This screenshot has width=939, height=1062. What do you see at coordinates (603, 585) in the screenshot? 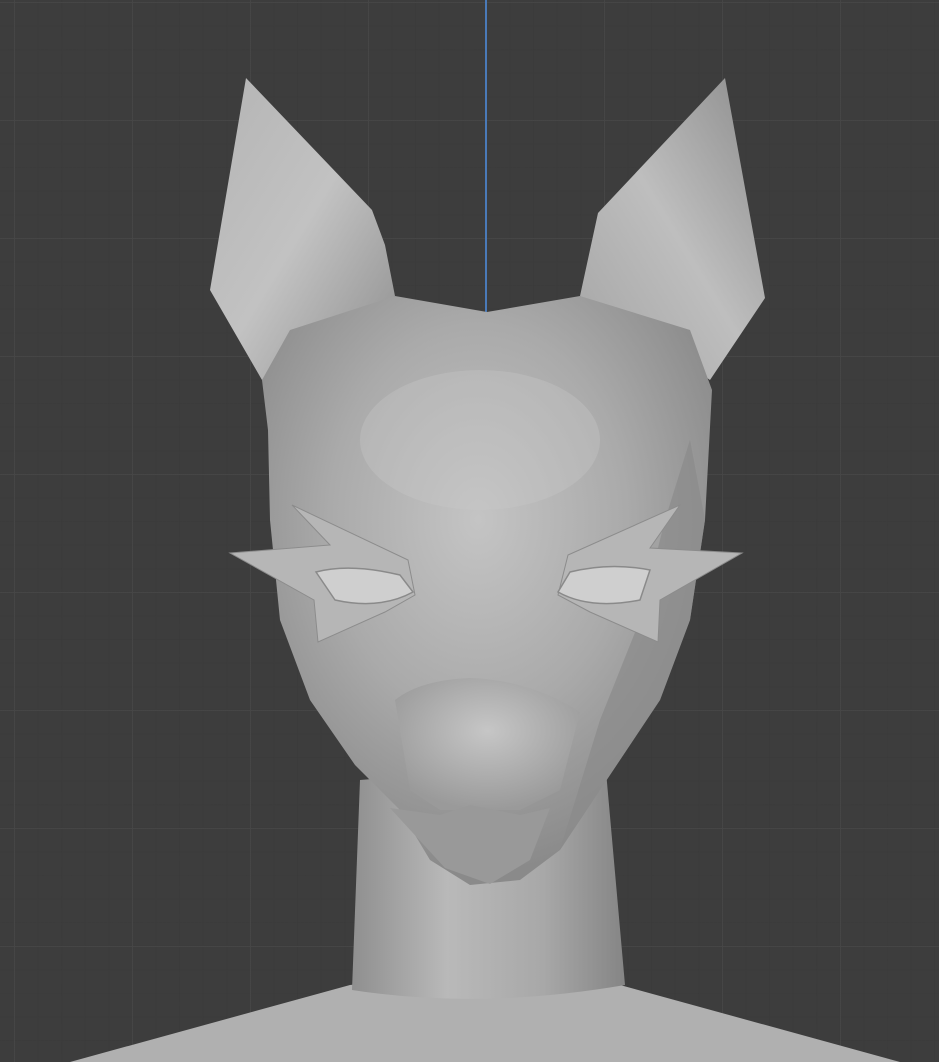
I see `right-eye` at bounding box center [603, 585].